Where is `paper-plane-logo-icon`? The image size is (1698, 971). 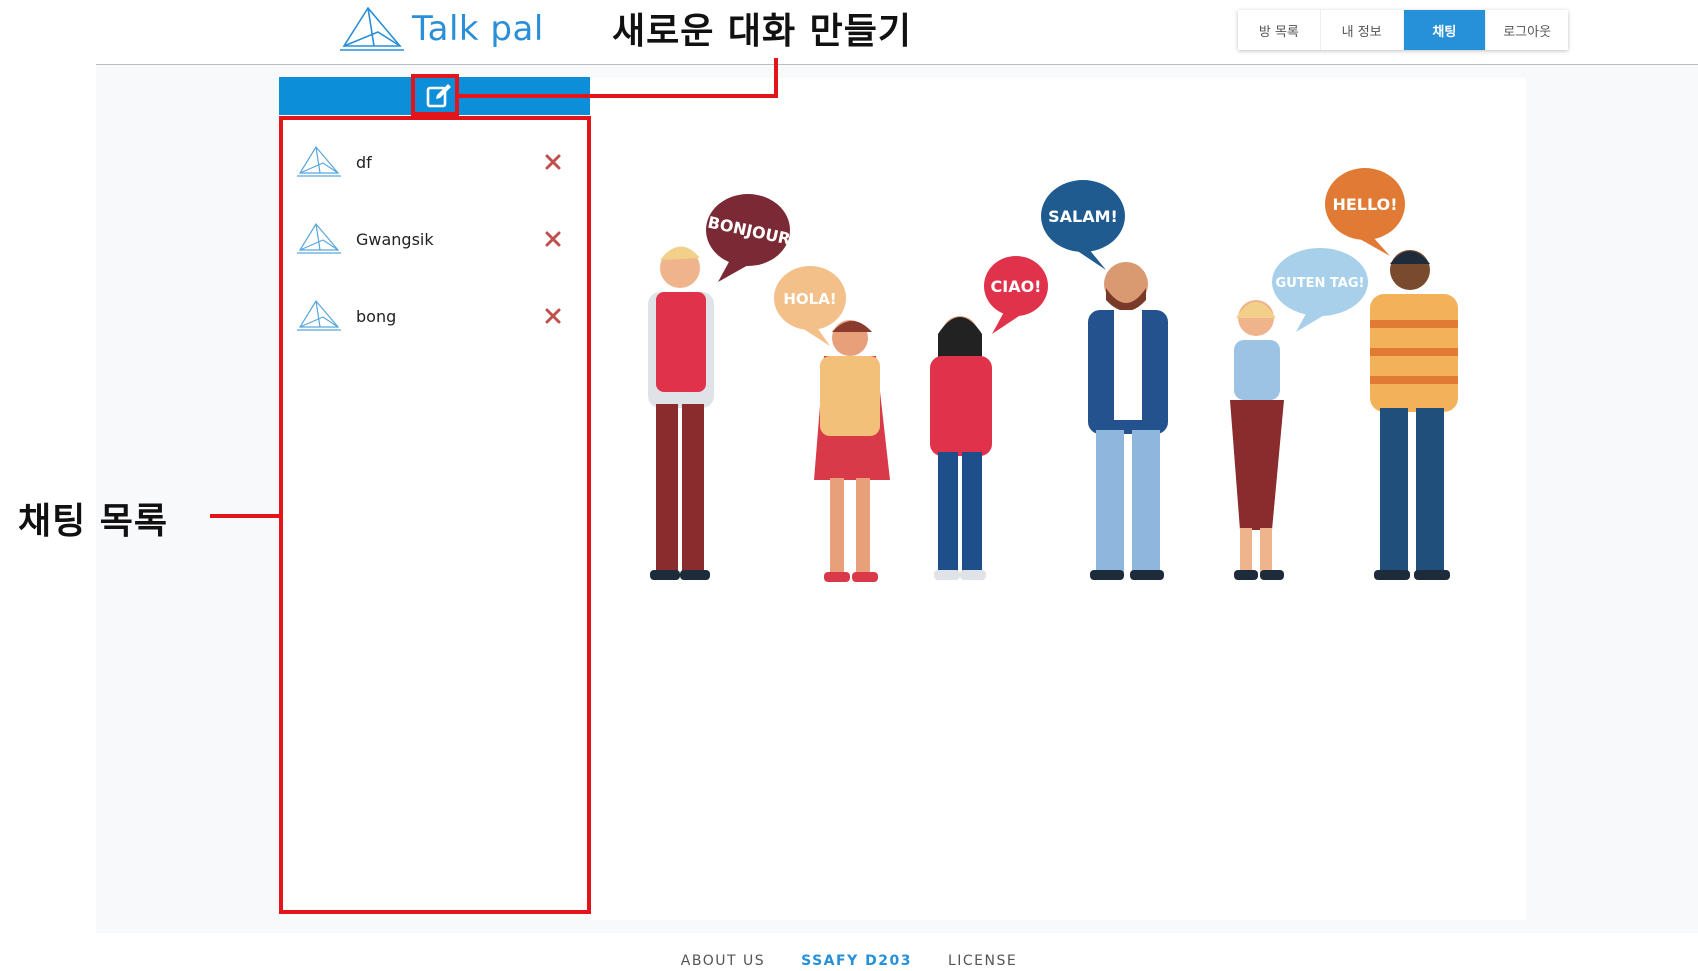 paper-plane-logo-icon is located at coordinates (372, 28).